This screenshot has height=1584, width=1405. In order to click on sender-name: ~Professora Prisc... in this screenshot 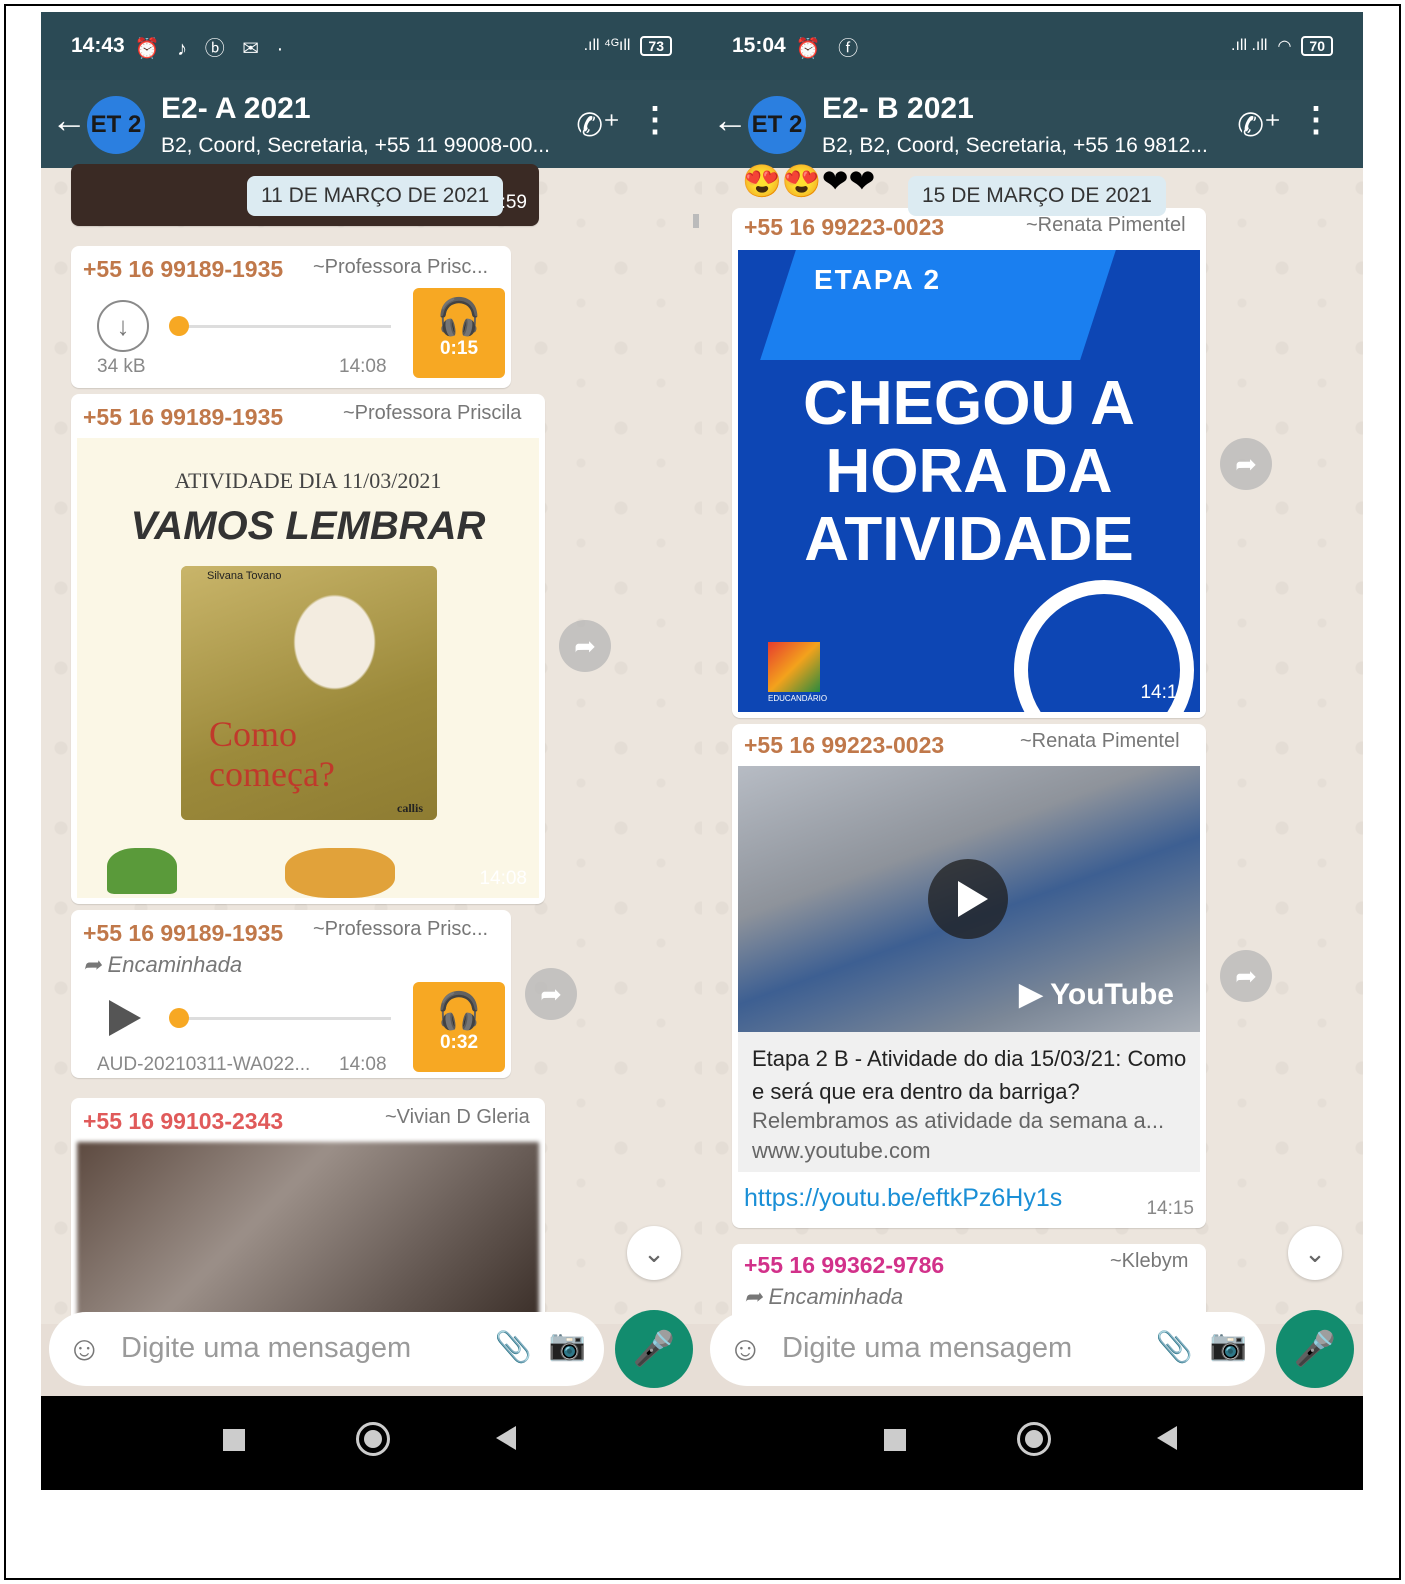, I will do `click(401, 267)`.